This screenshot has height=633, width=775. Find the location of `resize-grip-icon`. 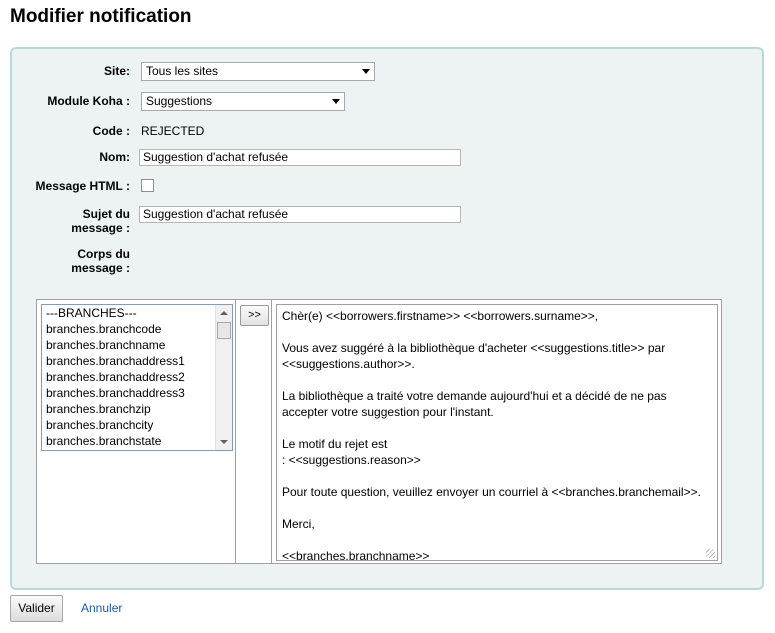

resize-grip-icon is located at coordinates (710, 553).